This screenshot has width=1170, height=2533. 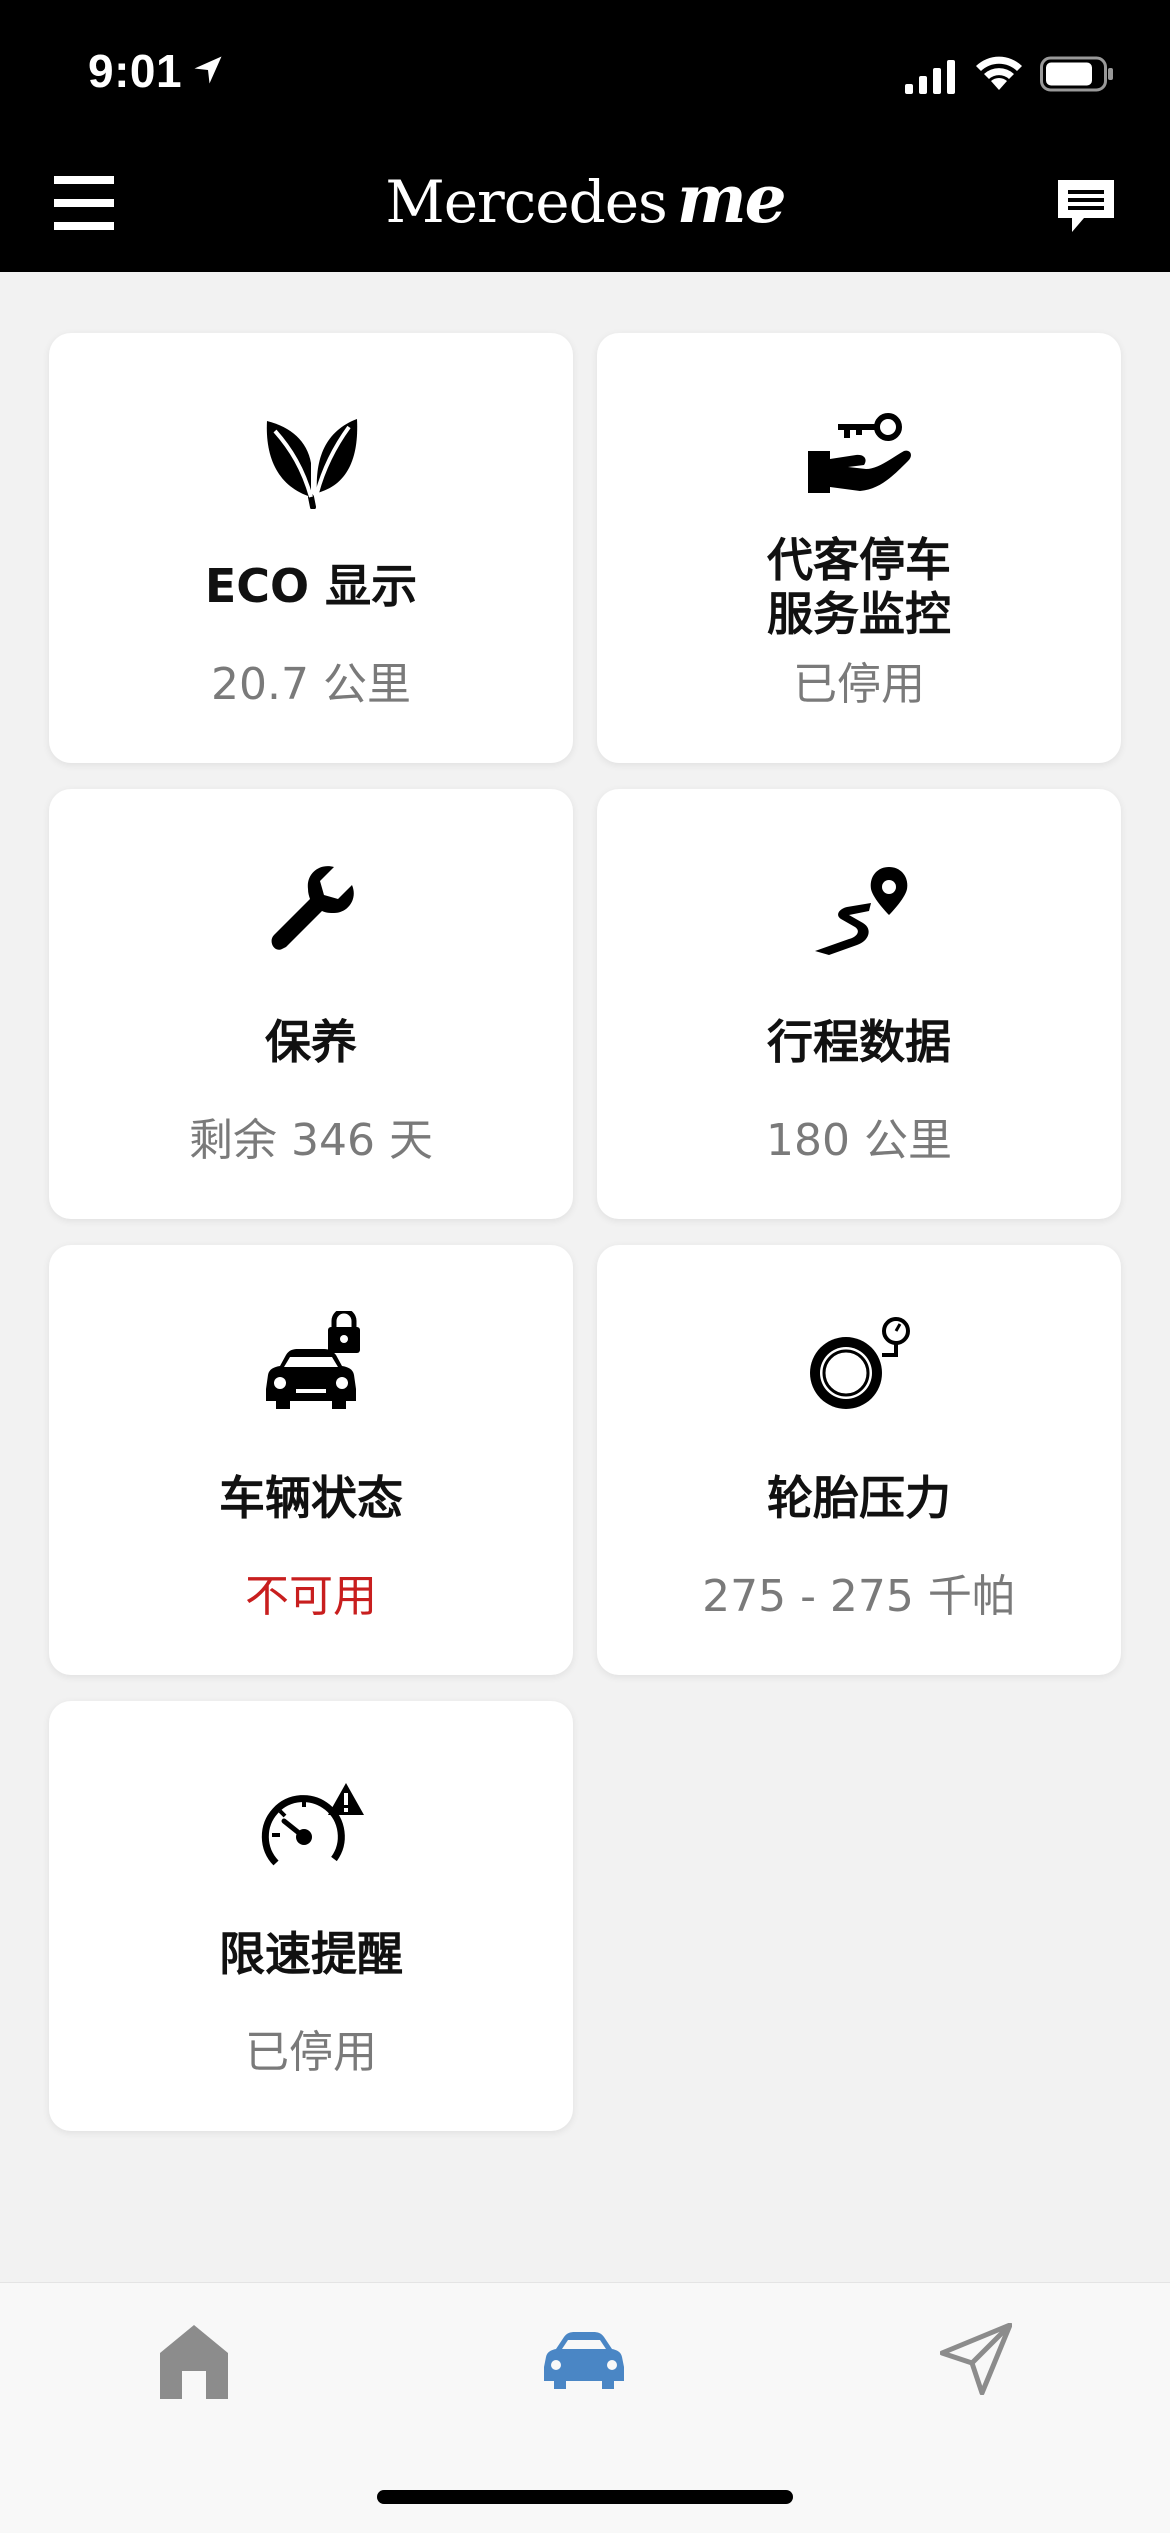 I want to click on route-pin-icon, so click(x=861, y=911).